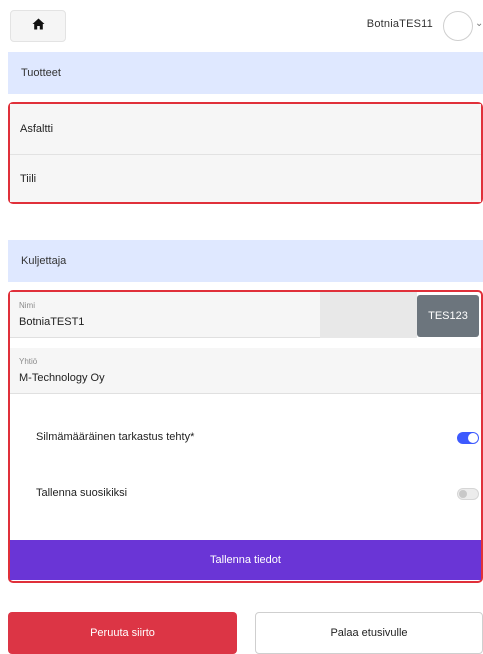  What do you see at coordinates (28, 361) in the screenshot?
I see `company-field-label: Yhtiö` at bounding box center [28, 361].